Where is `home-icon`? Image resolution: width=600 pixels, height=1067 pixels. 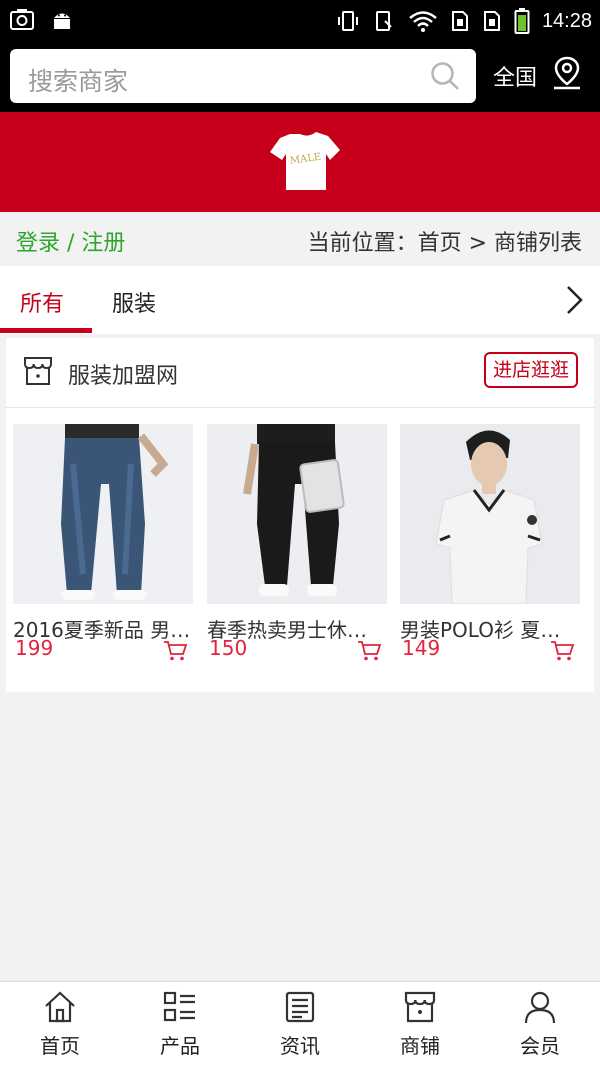
home-icon is located at coordinates (60, 1007).